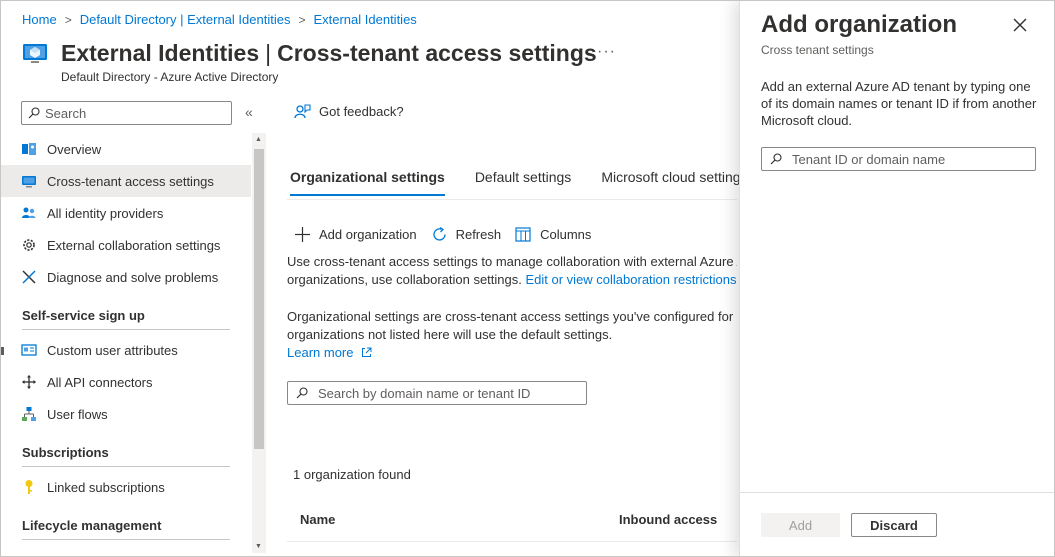 Image resolution: width=1055 pixels, height=557 pixels. I want to click on sidebar-item-label: All identity providers, so click(105, 213).